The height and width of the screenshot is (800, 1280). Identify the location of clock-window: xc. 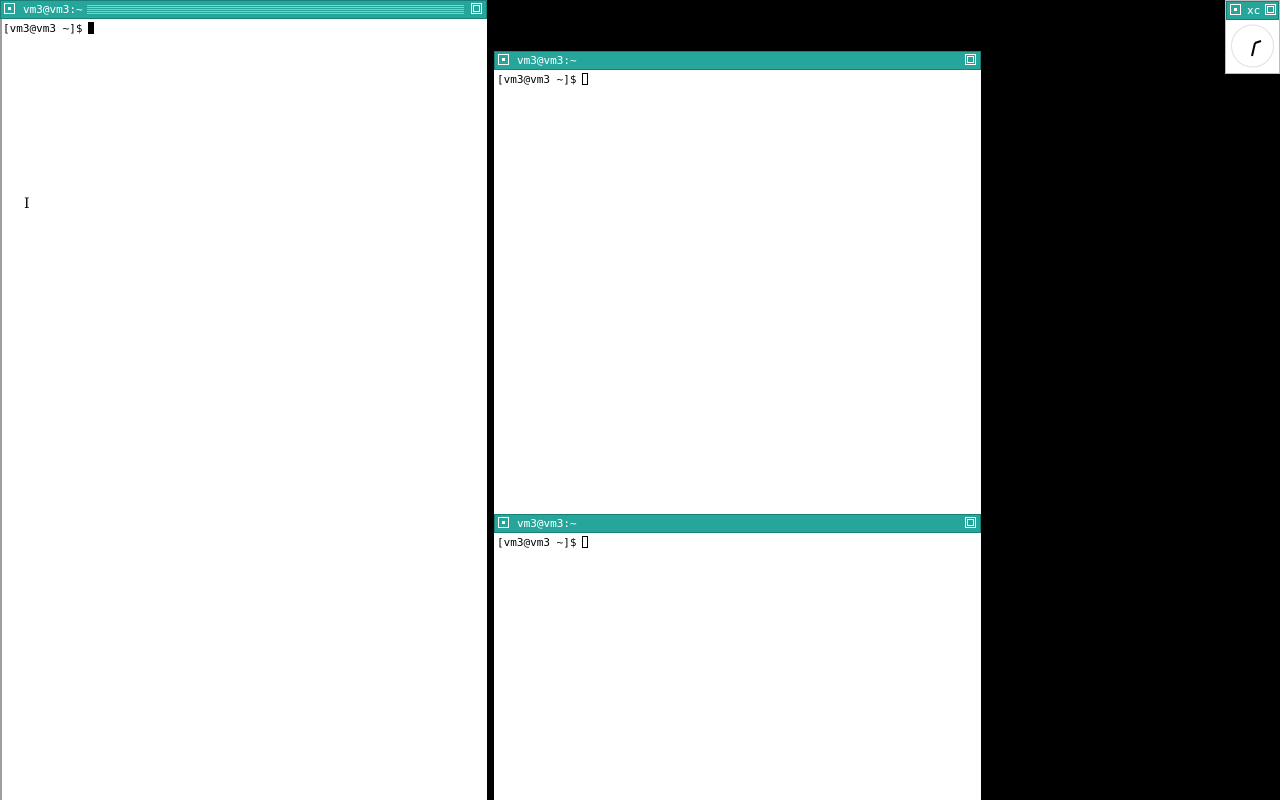
(1252, 37).